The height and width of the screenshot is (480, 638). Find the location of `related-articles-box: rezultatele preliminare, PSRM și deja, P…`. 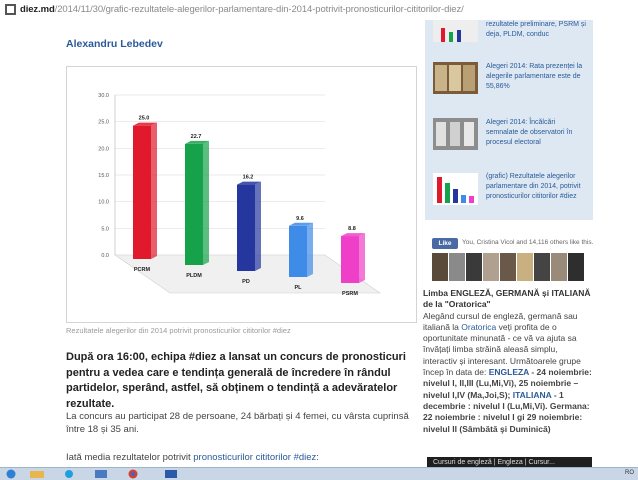

related-articles-box: rezultatele preliminare, PSRM și deja, P… is located at coordinates (509, 120).